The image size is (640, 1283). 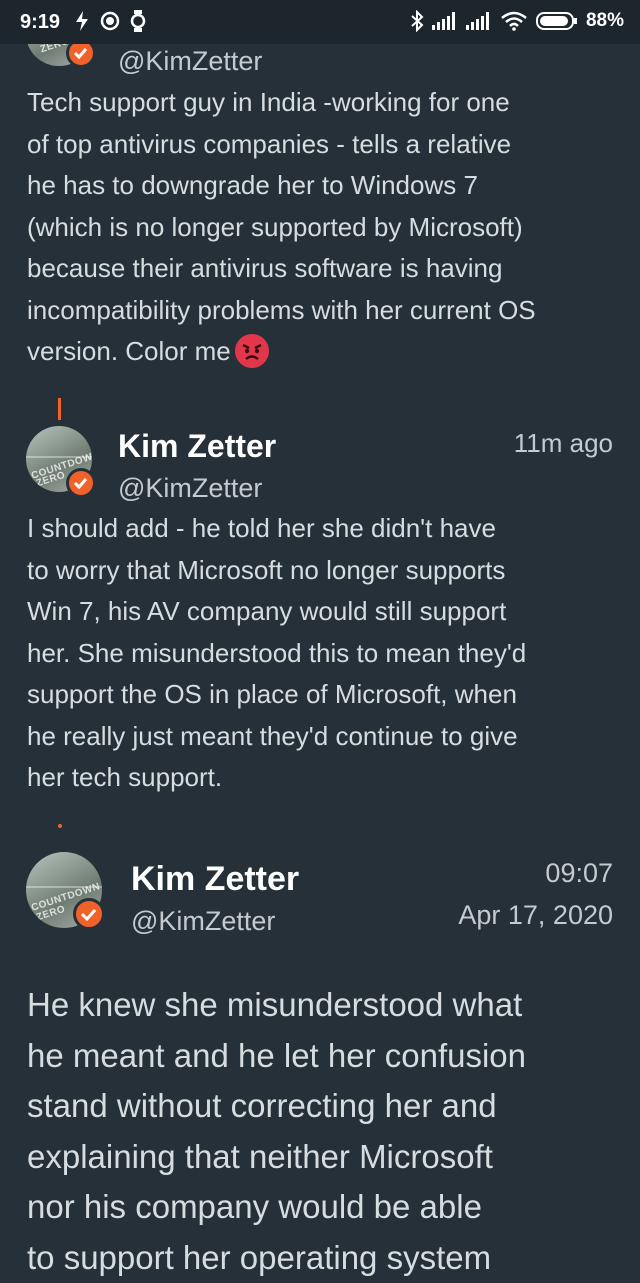 What do you see at coordinates (251, 351) in the screenshot?
I see `angry-face-emoji-icon` at bounding box center [251, 351].